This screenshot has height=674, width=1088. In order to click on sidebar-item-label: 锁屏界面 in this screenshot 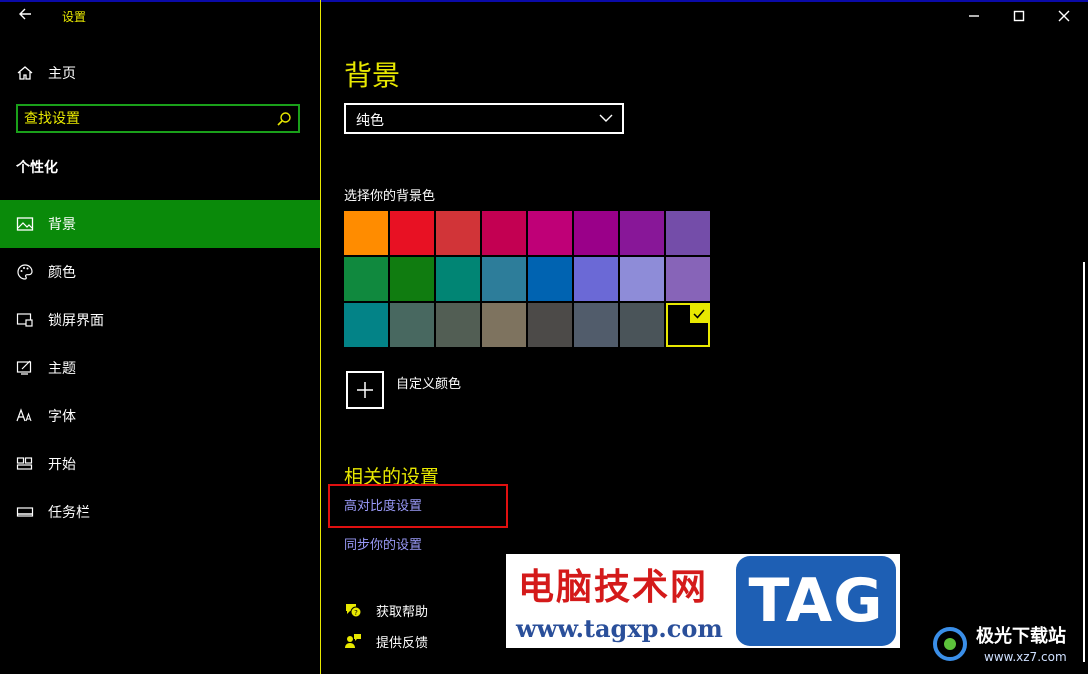, I will do `click(76, 321)`.